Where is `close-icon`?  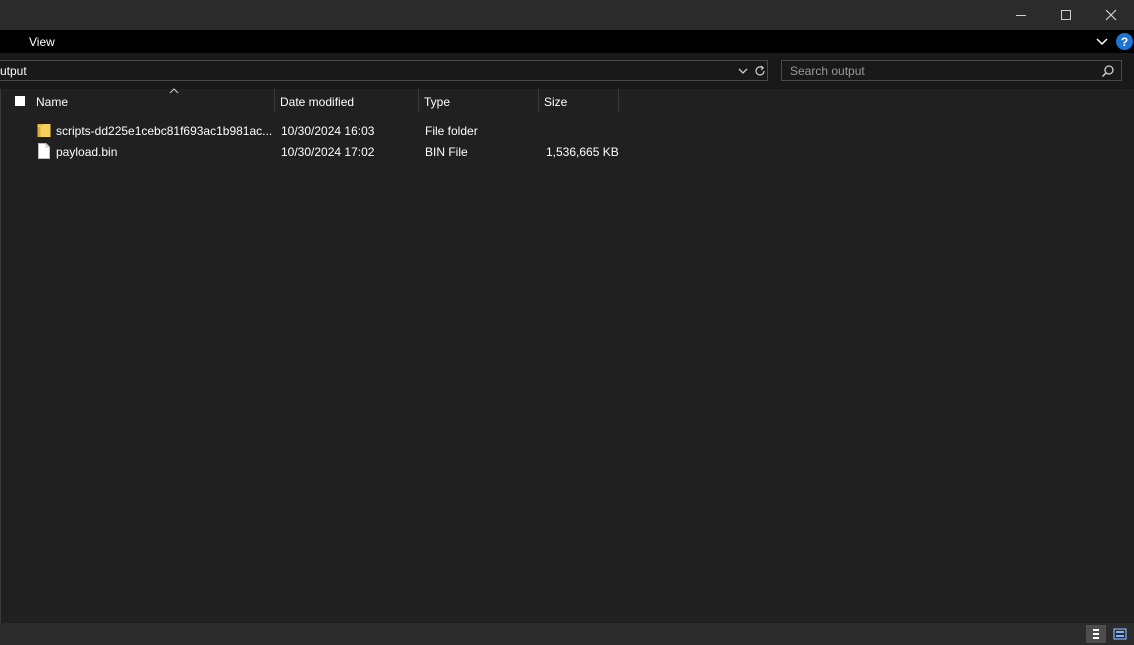 close-icon is located at coordinates (1111, 15).